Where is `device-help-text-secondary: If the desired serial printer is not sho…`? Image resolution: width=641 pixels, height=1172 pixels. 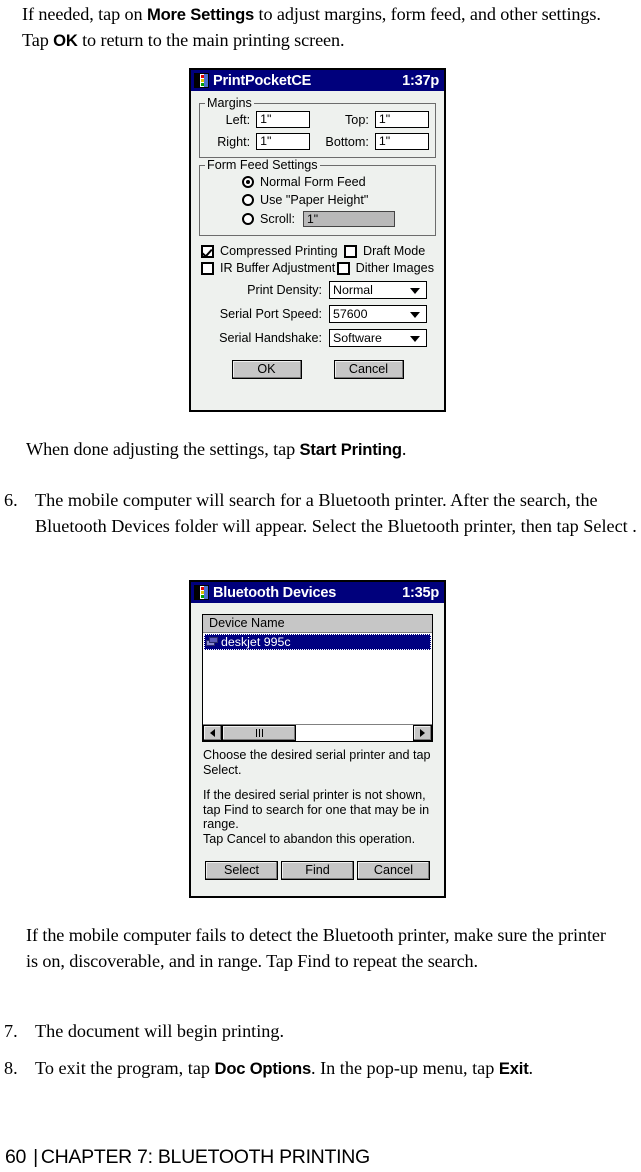
device-help-text-secondary: If the desired serial printer is not sho… is located at coordinates (316, 817).